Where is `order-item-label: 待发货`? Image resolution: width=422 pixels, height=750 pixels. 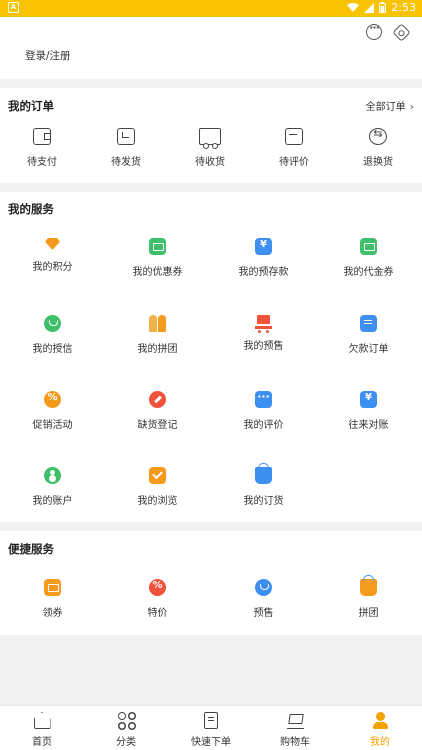 order-item-label: 待发货 is located at coordinates (126, 162).